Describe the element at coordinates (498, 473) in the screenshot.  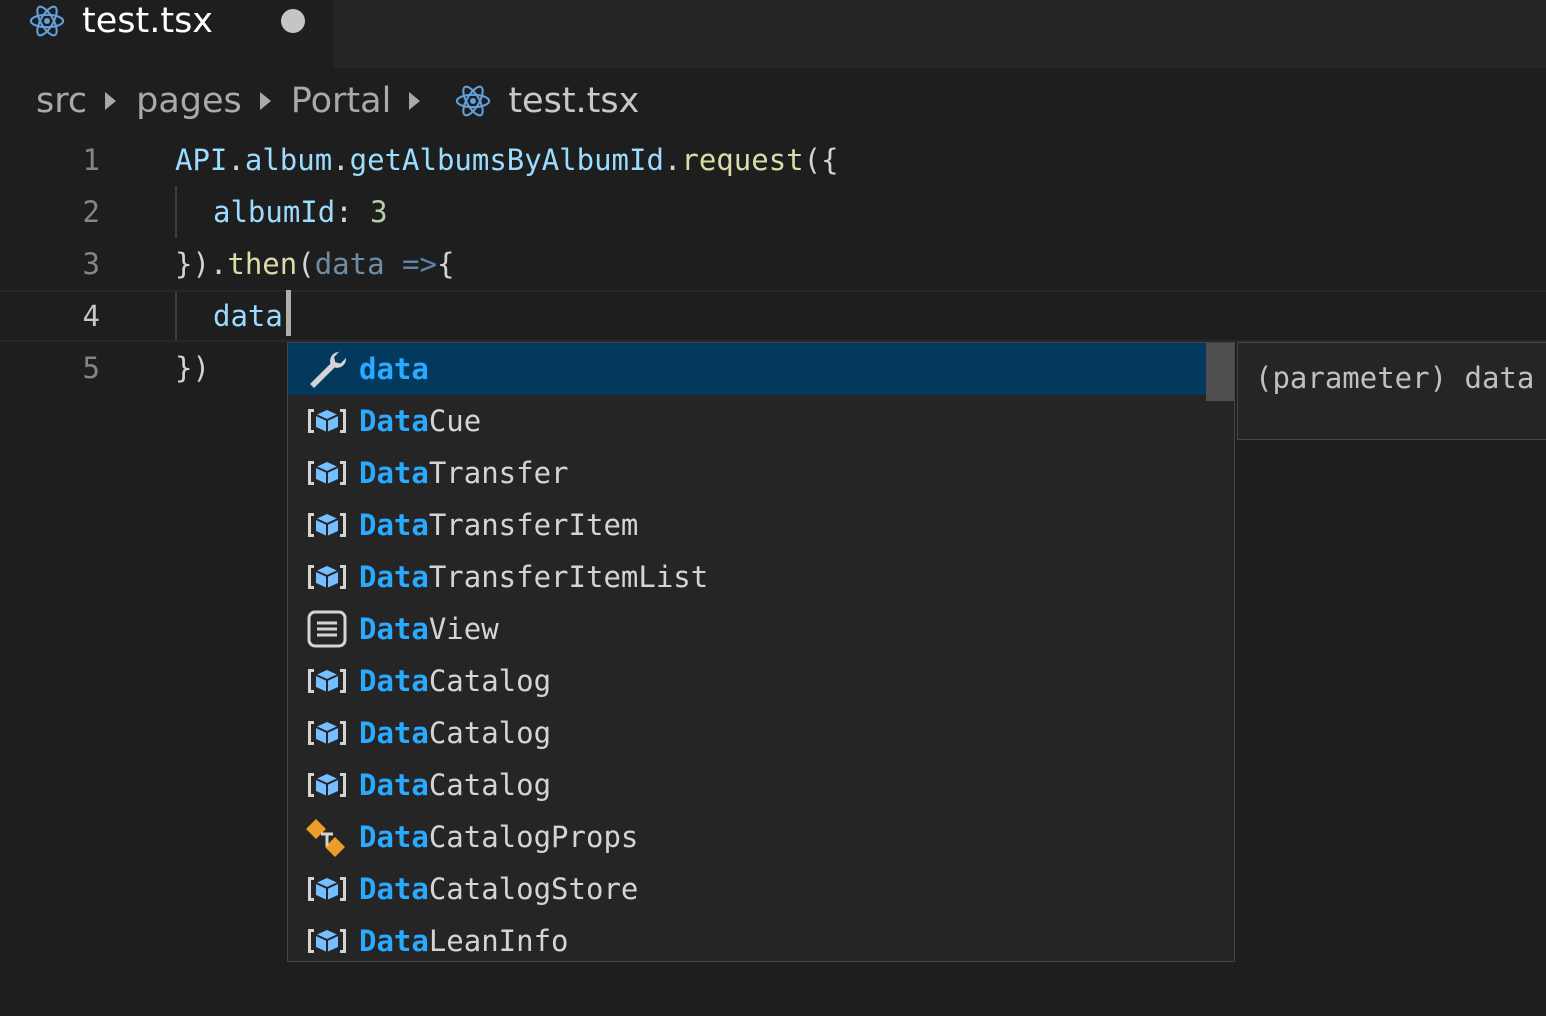
I see `suggest-item-rest: Transfer` at that location.